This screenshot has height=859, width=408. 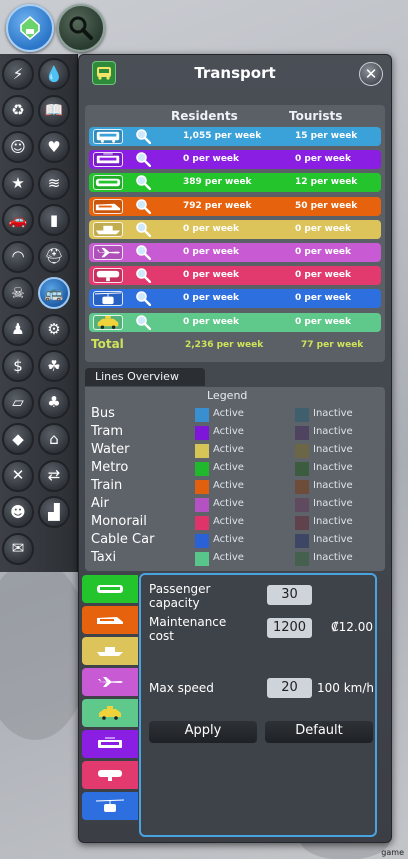 I want to click on sidebar-button-park: ♣, so click(x=54, y=402).